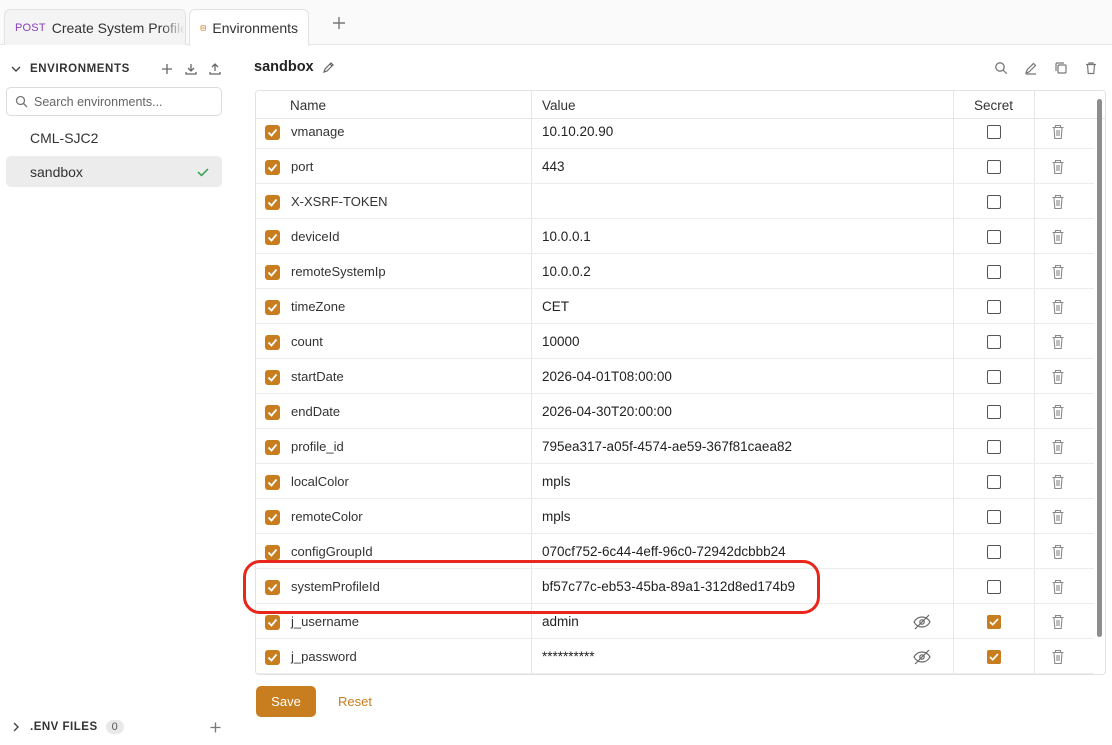 Image resolution: width=1112 pixels, height=745 pixels. What do you see at coordinates (339, 201) in the screenshot?
I see `variable-name: X-XSRF-TOKEN` at bounding box center [339, 201].